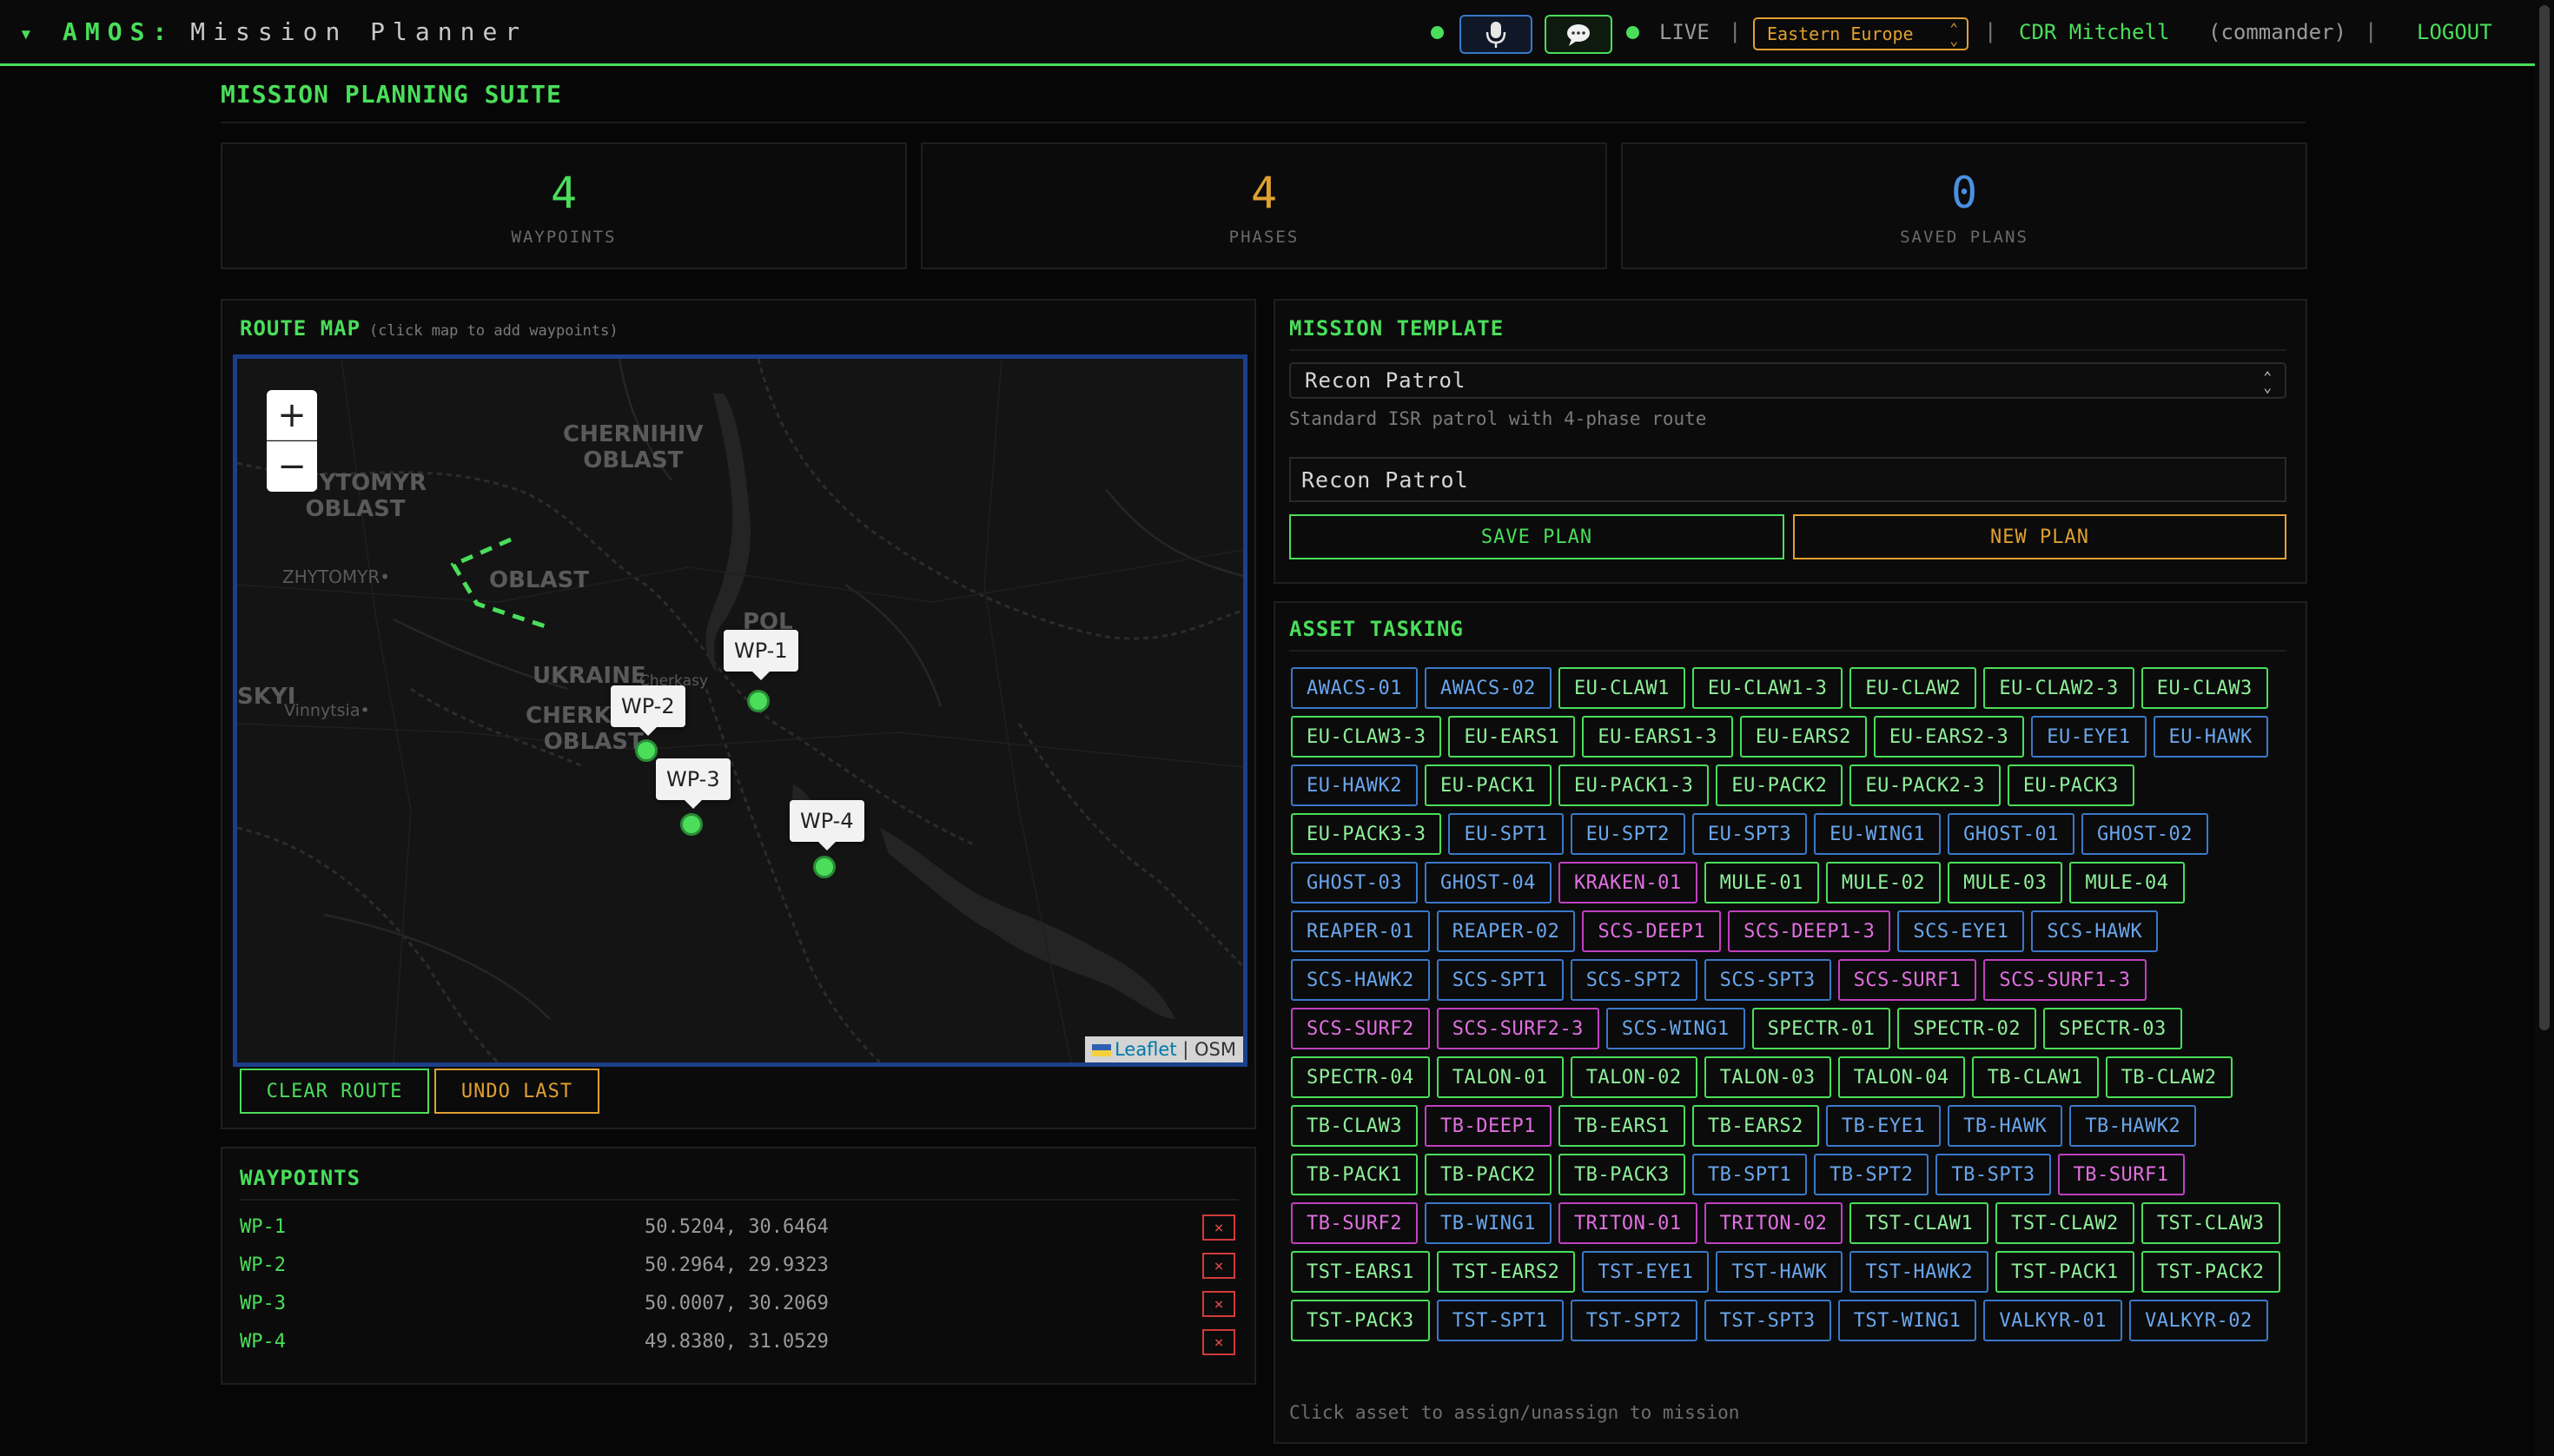  Describe the element at coordinates (1883, 1126) in the screenshot. I see `asset-tag: TB-EYE1` at that location.